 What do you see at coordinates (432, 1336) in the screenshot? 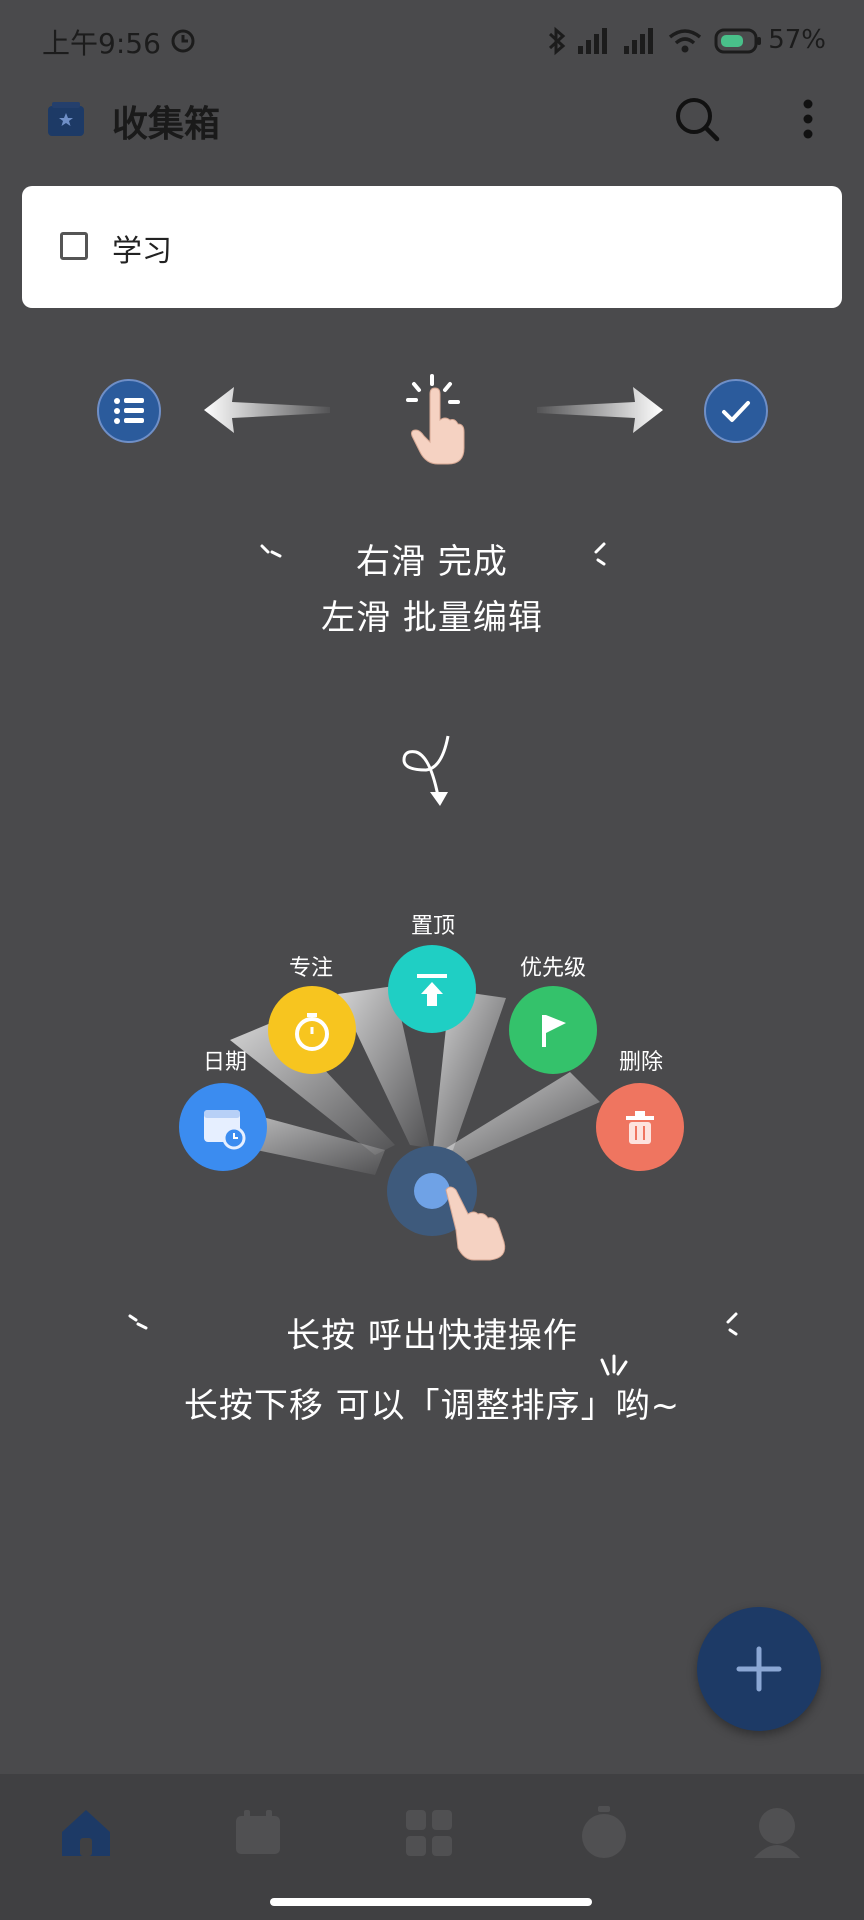
I see `press-guide-line1: 长按 呼出快捷操作` at bounding box center [432, 1336].